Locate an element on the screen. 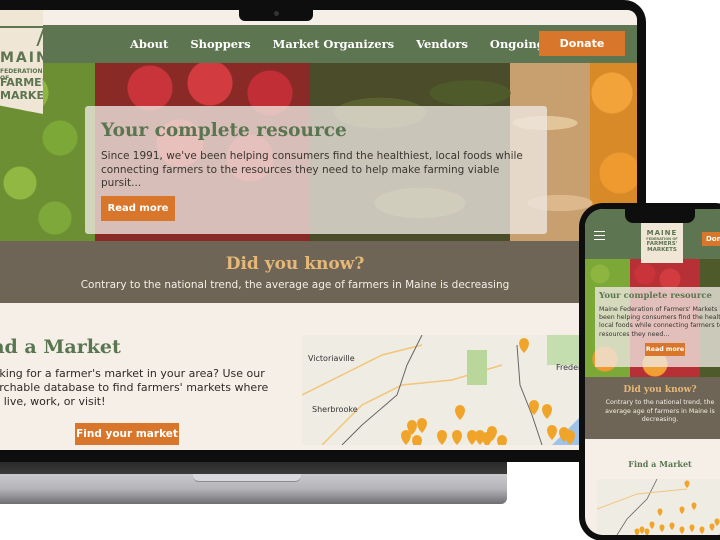 This screenshot has height=540, width=720. map-border is located at coordinates (529, 394).